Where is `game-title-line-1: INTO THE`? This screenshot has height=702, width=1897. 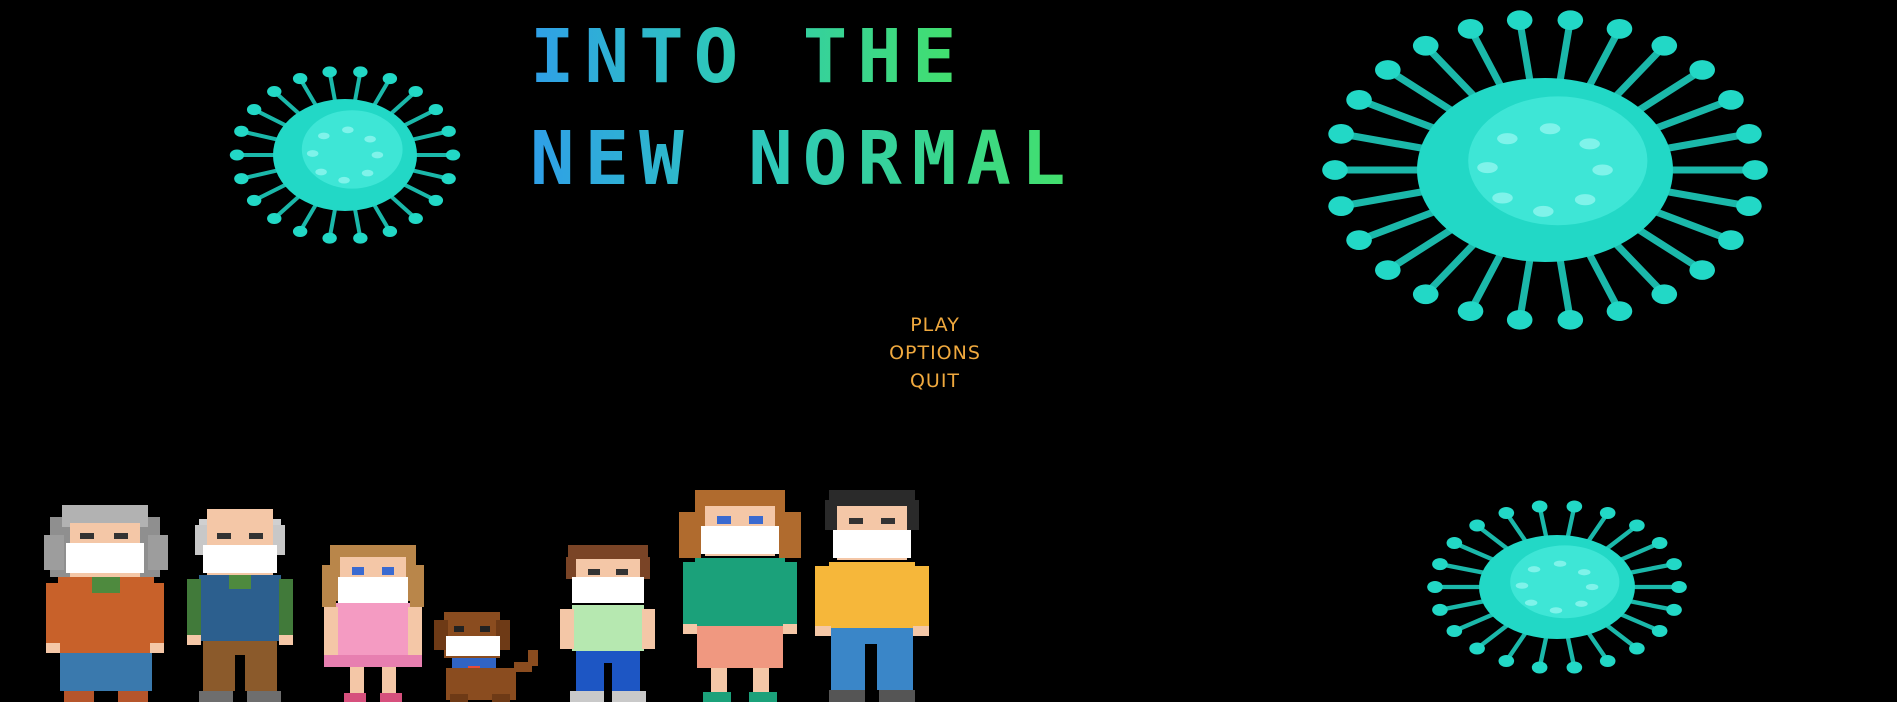 game-title-line-1: INTO THE is located at coordinates (748, 57).